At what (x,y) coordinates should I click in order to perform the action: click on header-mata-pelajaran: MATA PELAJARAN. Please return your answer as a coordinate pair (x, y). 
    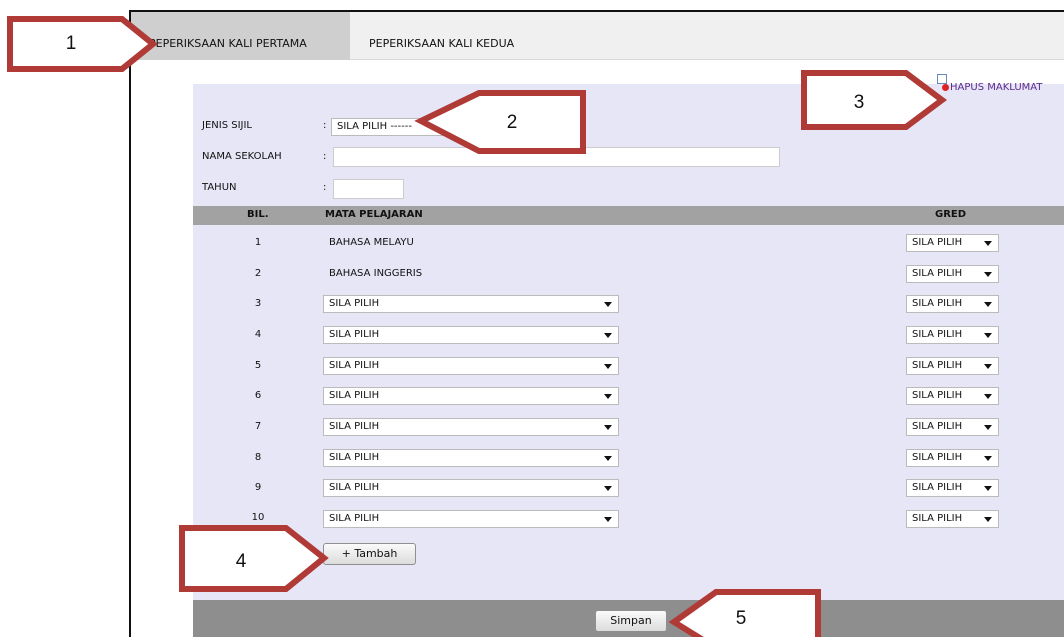
    Looking at the image, I should click on (374, 214).